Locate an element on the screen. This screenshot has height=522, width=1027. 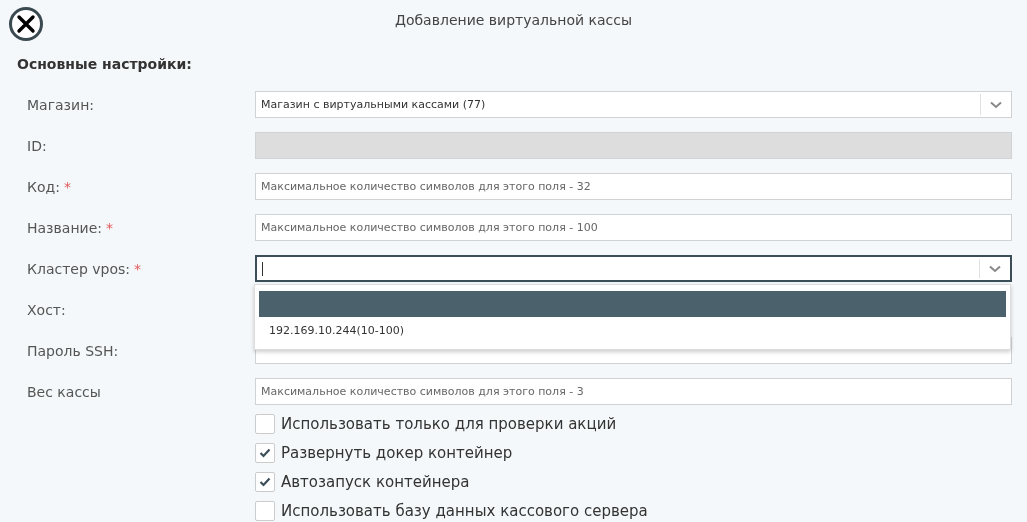
input-field: Максимальное количество символов для этого поля - 3 is located at coordinates (633, 391).